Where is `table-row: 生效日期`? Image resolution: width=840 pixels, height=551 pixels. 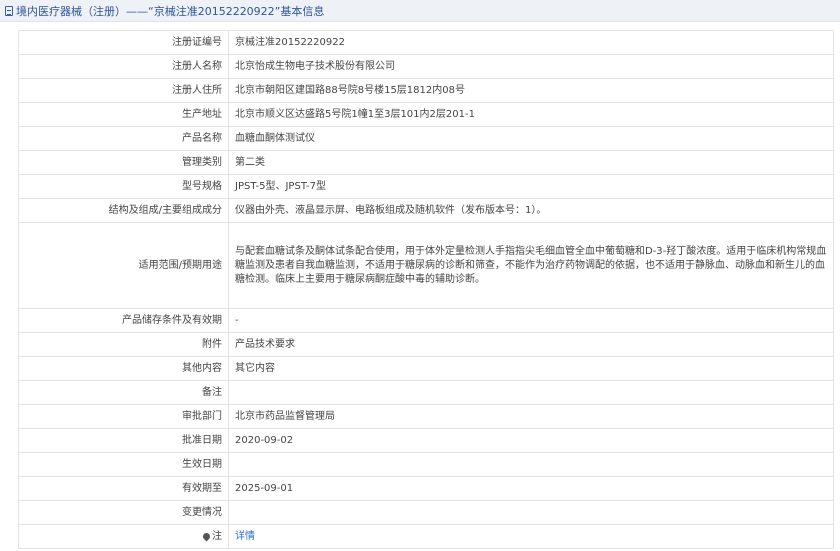
table-row: 生效日期 is located at coordinates (426, 464).